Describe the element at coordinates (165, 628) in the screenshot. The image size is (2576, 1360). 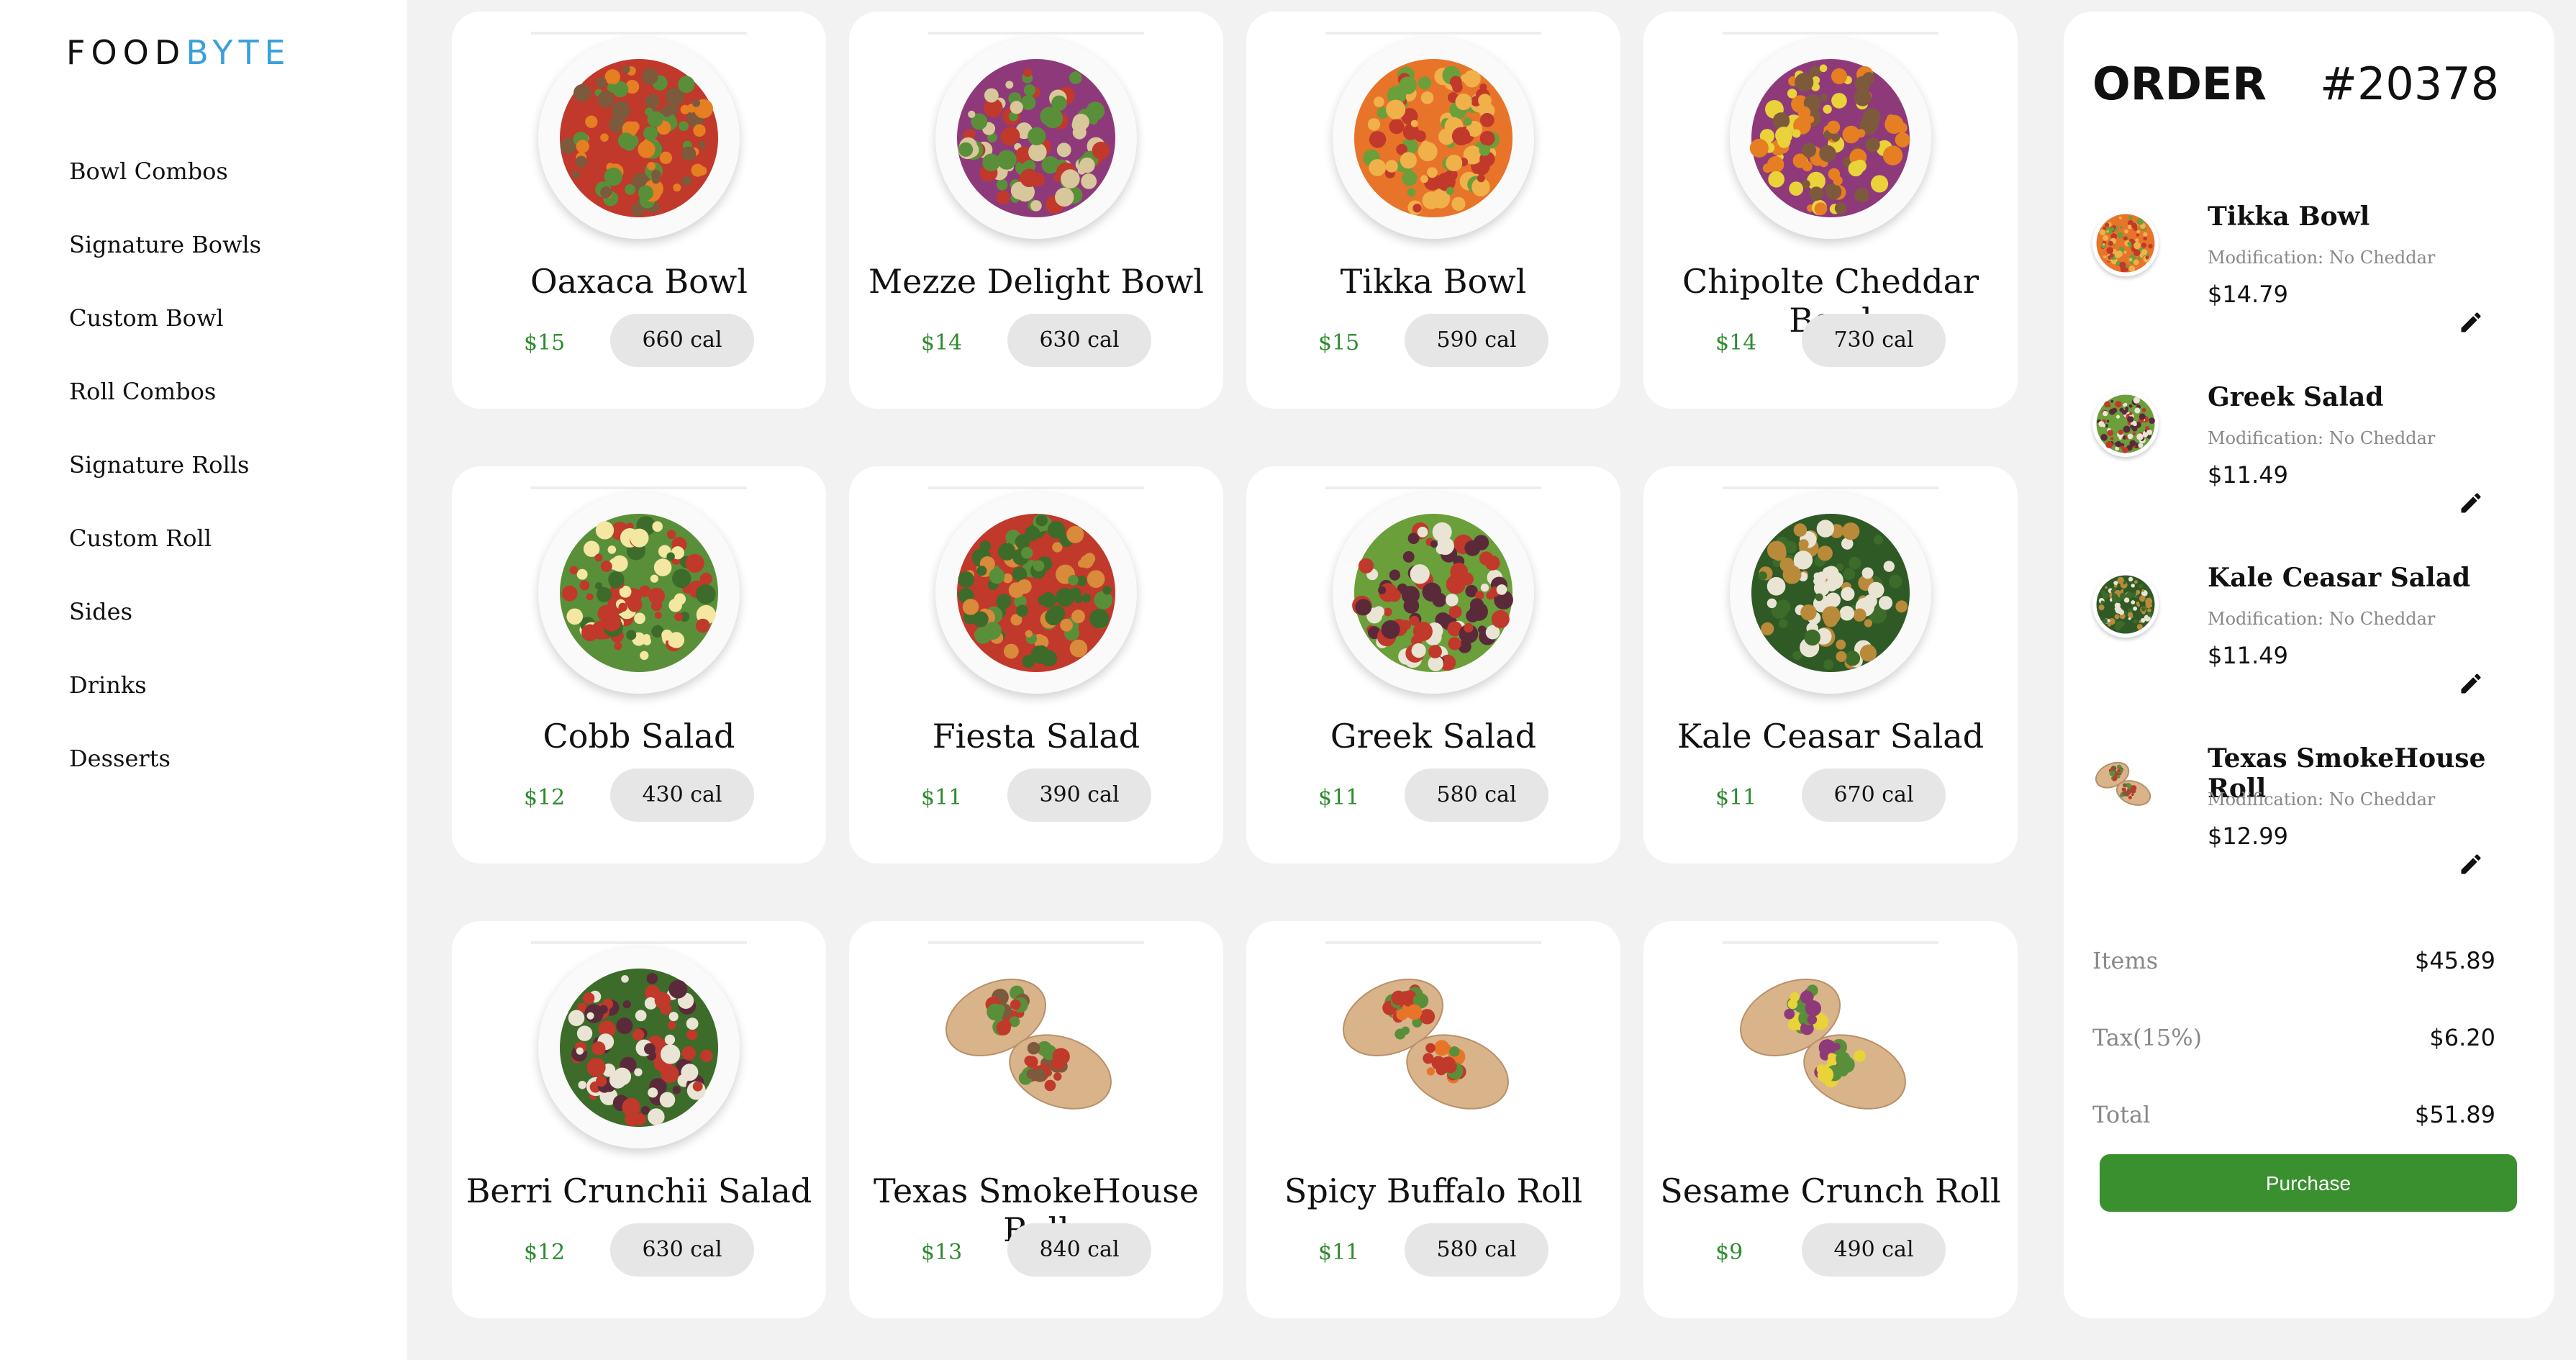
I see `nav-item-sides: Sides` at that location.